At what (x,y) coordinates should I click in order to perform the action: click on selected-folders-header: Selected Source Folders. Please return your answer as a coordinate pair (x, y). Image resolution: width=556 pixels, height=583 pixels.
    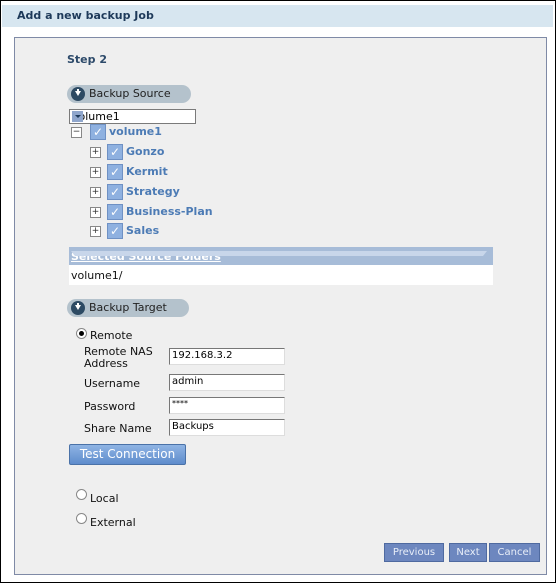
    Looking at the image, I should click on (281, 256).